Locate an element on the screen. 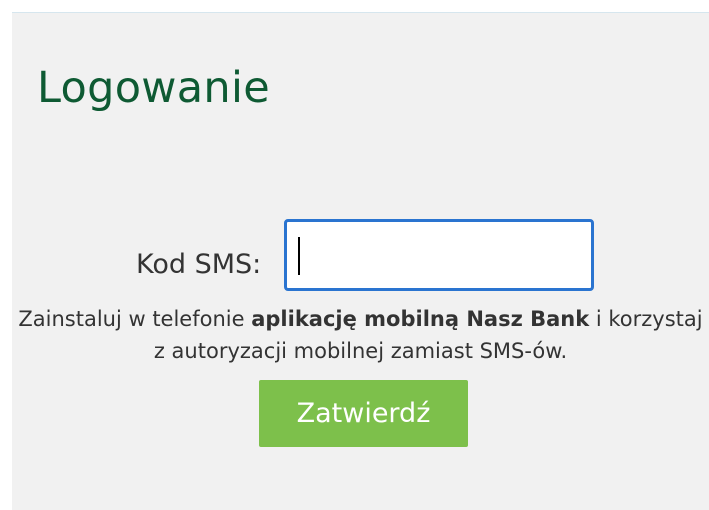 The image size is (709, 510). text-caret is located at coordinates (299, 256).